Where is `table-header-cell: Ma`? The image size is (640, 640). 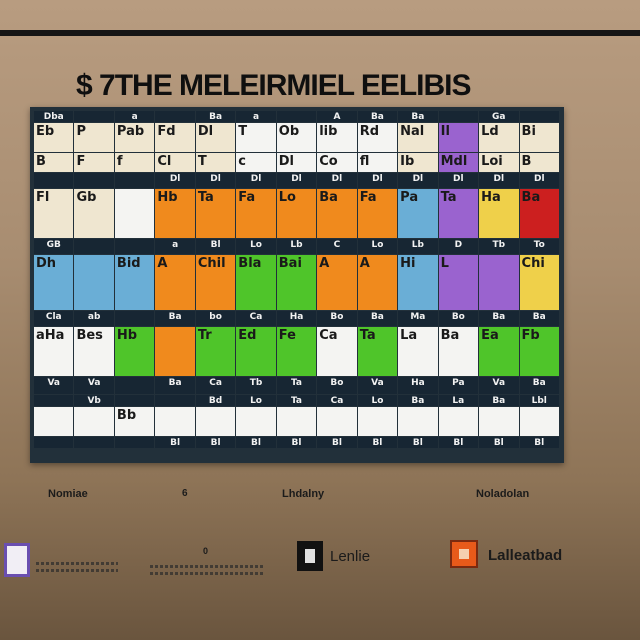 table-header-cell: Ma is located at coordinates (418, 318).